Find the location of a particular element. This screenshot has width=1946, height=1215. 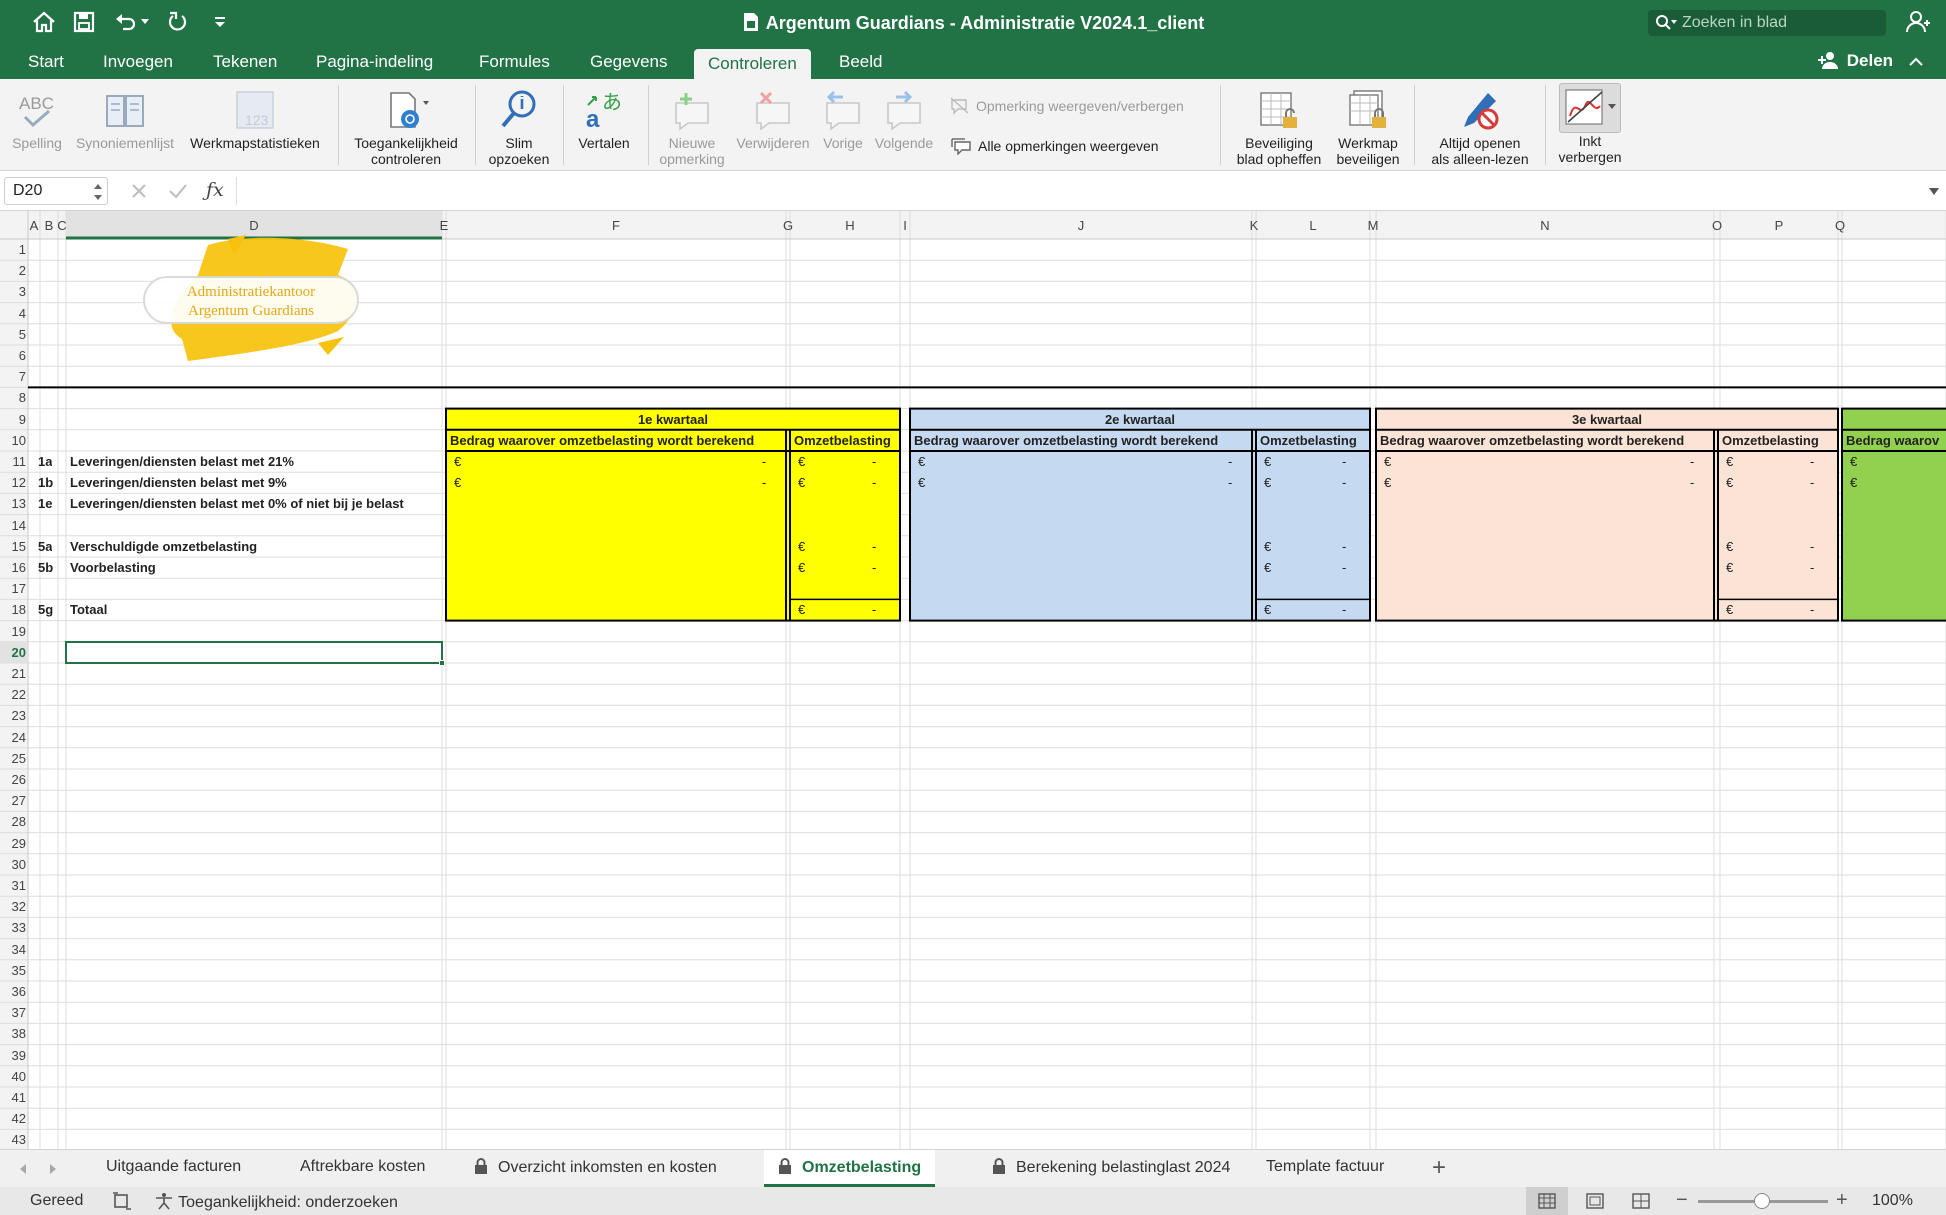

tab-tekenen: Tekenen is located at coordinates (245, 65).